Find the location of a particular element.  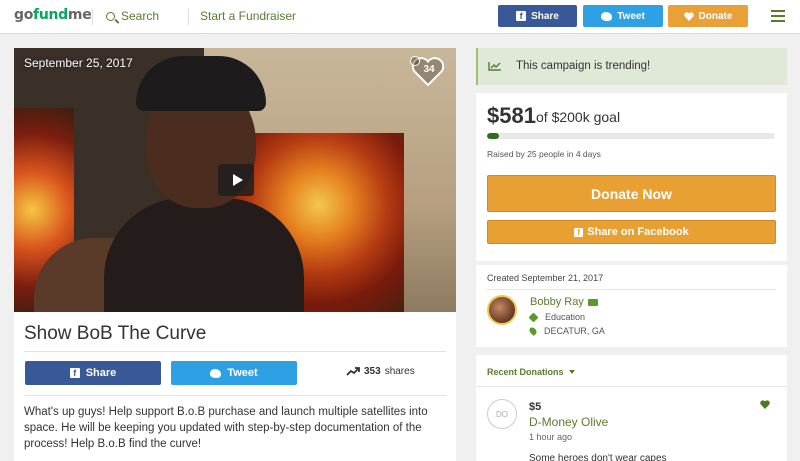

share-facebook-button: f Share is located at coordinates (93, 373).